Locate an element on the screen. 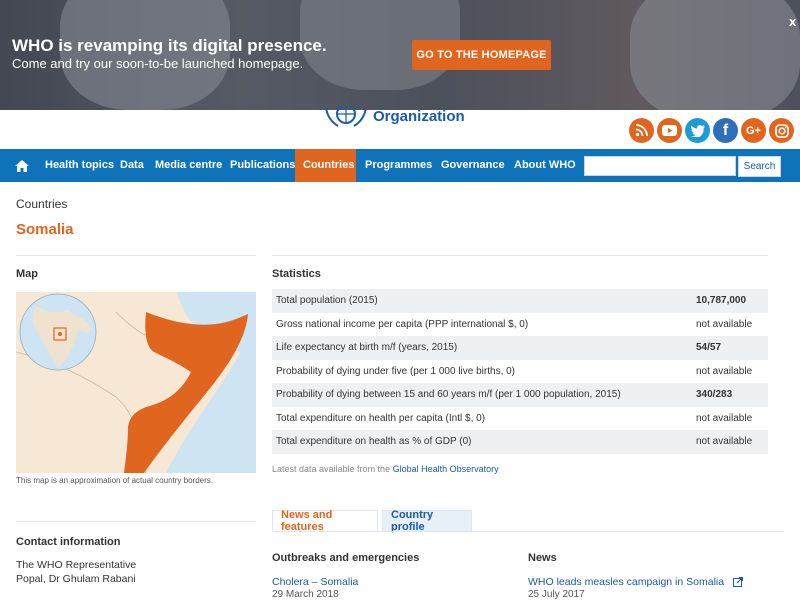 This screenshot has height=600, width=800. googleplus-icon: G+ is located at coordinates (753, 130).